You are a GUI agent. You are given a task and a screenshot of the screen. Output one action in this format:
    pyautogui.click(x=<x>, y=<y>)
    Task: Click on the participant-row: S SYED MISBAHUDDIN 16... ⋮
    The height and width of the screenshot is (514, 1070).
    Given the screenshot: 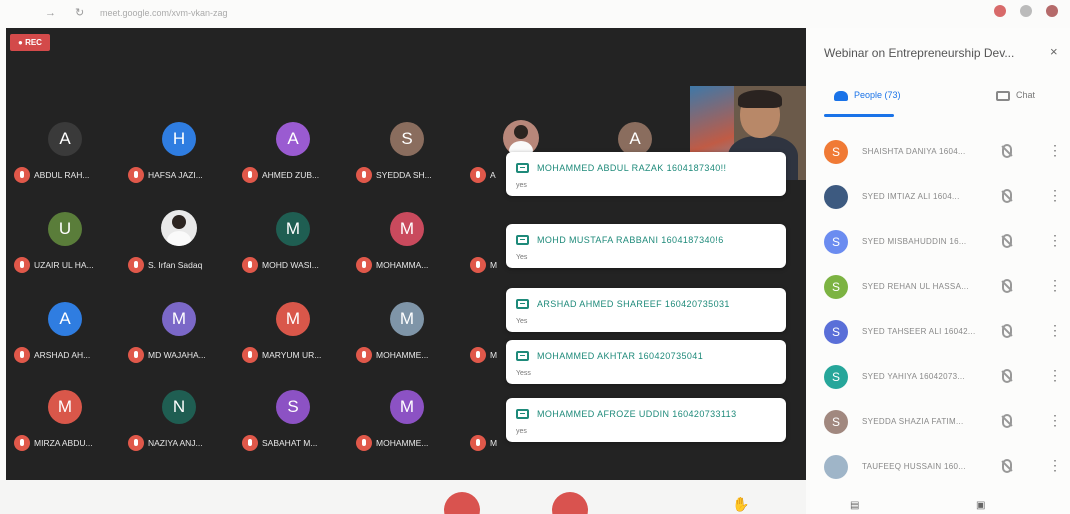 What is the action you would take?
    pyautogui.click(x=944, y=243)
    